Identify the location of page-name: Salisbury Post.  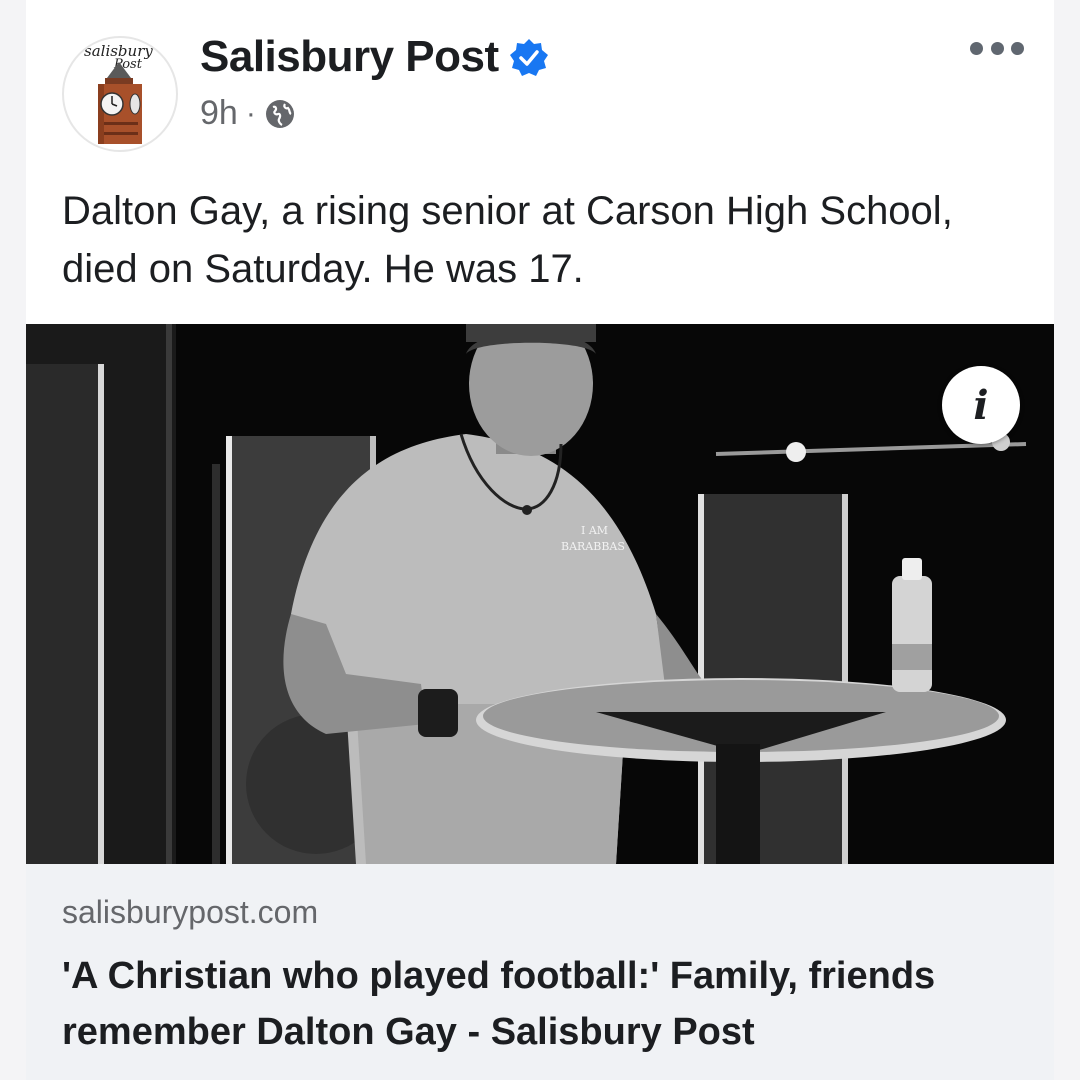
(349, 57).